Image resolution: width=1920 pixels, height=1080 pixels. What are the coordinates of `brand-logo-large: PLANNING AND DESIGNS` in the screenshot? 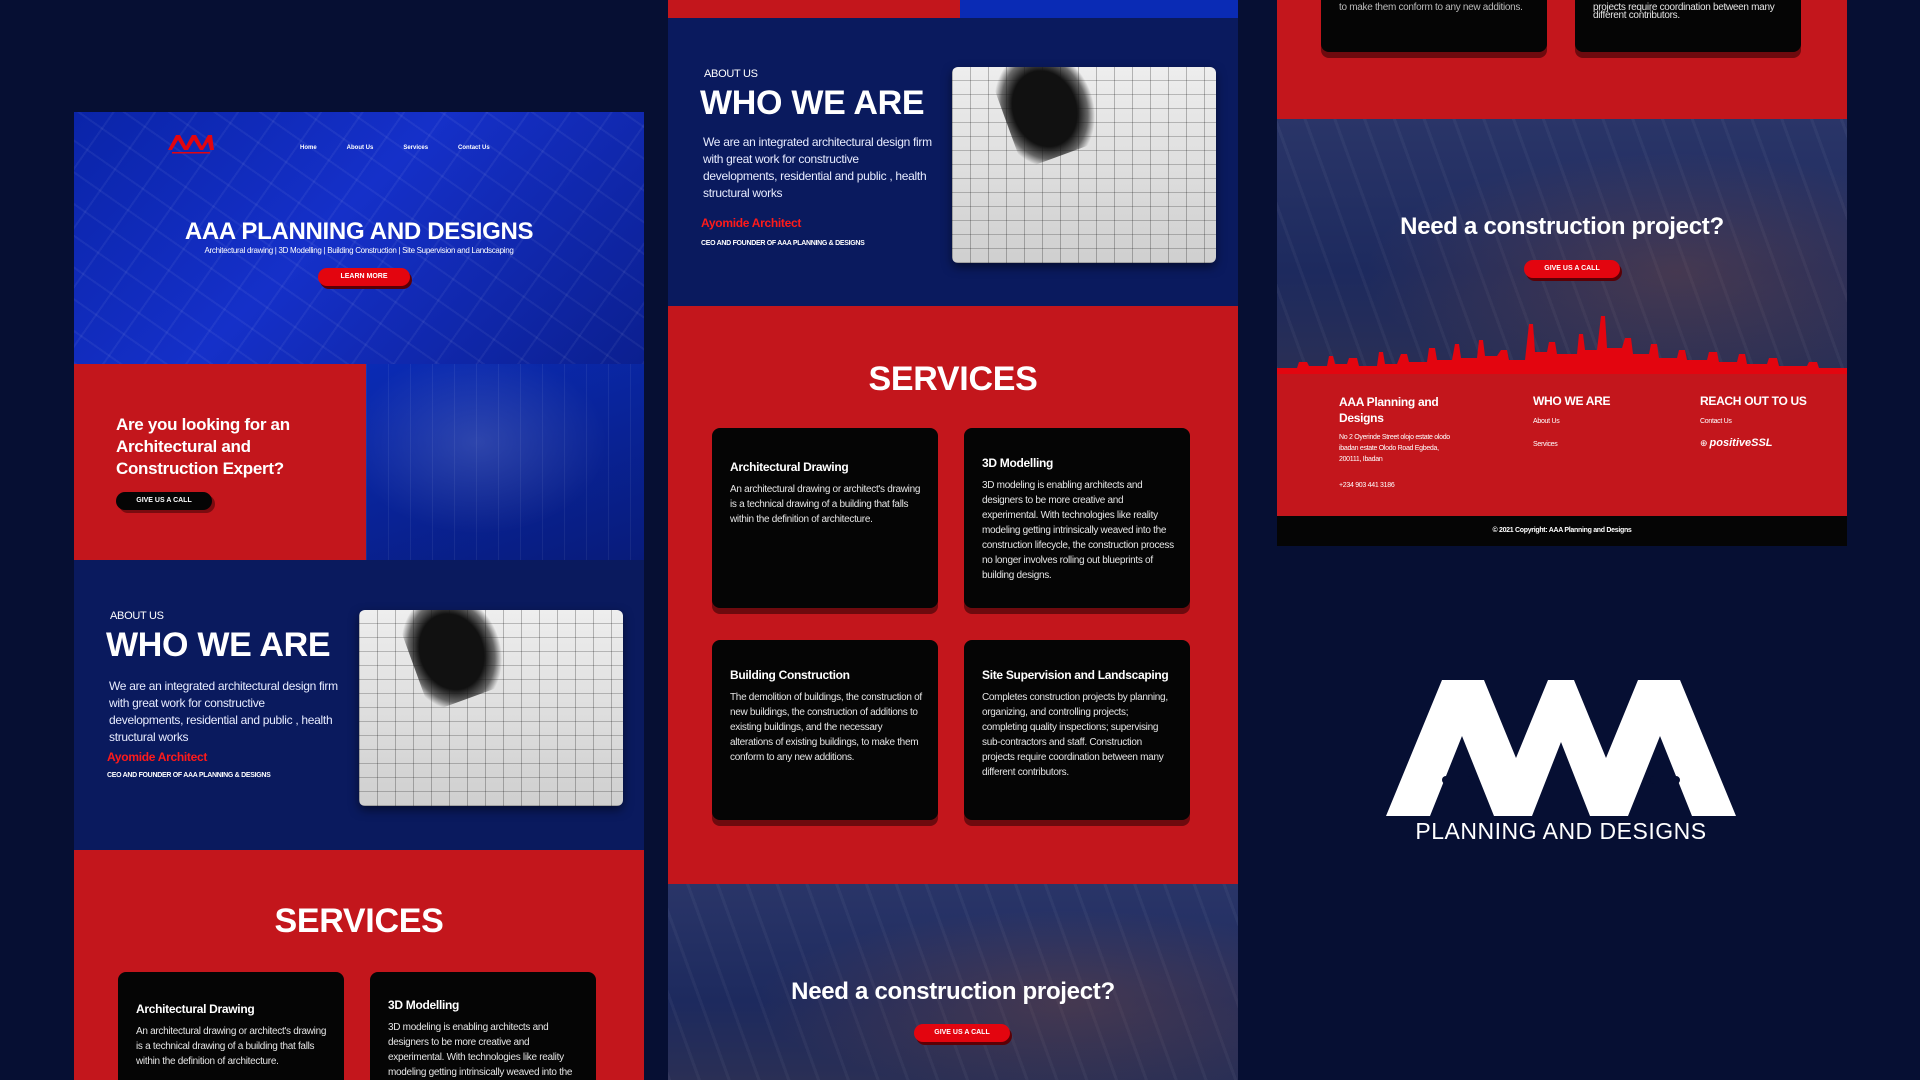 It's located at (1561, 763).